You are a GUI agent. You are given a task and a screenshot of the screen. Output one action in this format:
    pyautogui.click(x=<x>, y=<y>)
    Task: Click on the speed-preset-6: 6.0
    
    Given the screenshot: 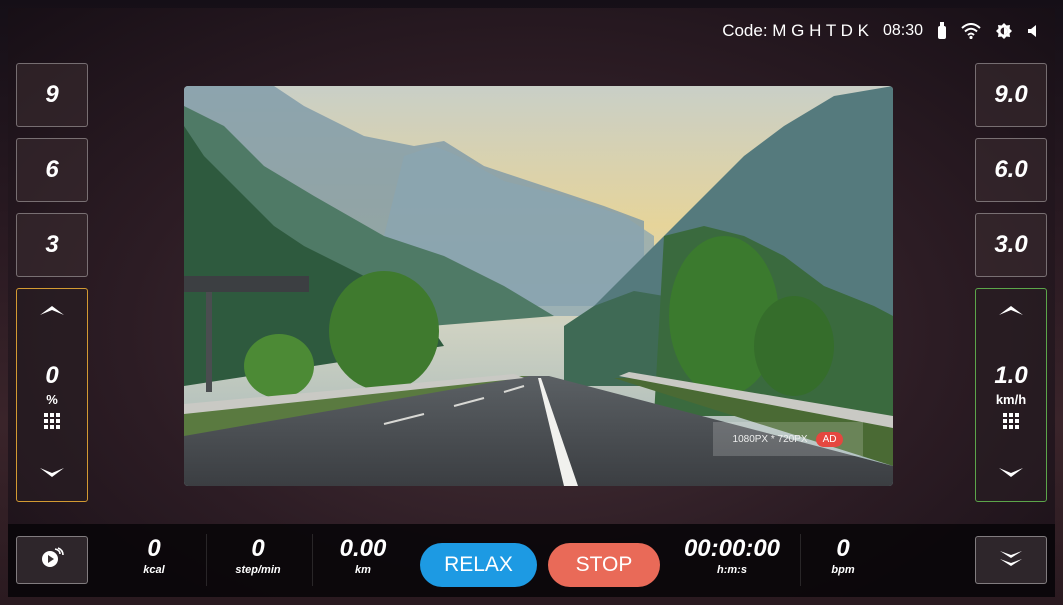 What is the action you would take?
    pyautogui.click(x=1011, y=170)
    